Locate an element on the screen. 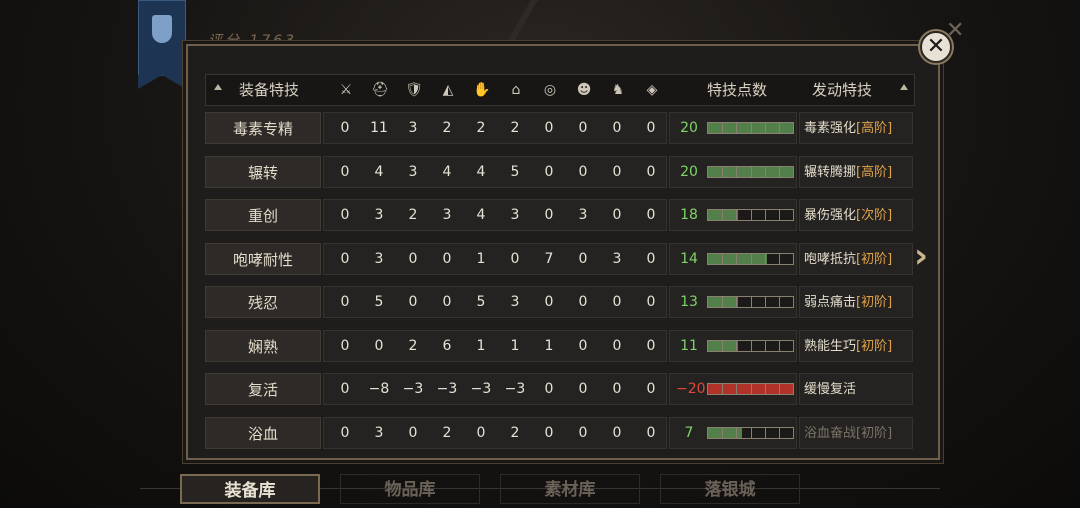 Image resolution: width=1080 pixels, height=508 pixels. equip-value: 6 is located at coordinates (447, 345).